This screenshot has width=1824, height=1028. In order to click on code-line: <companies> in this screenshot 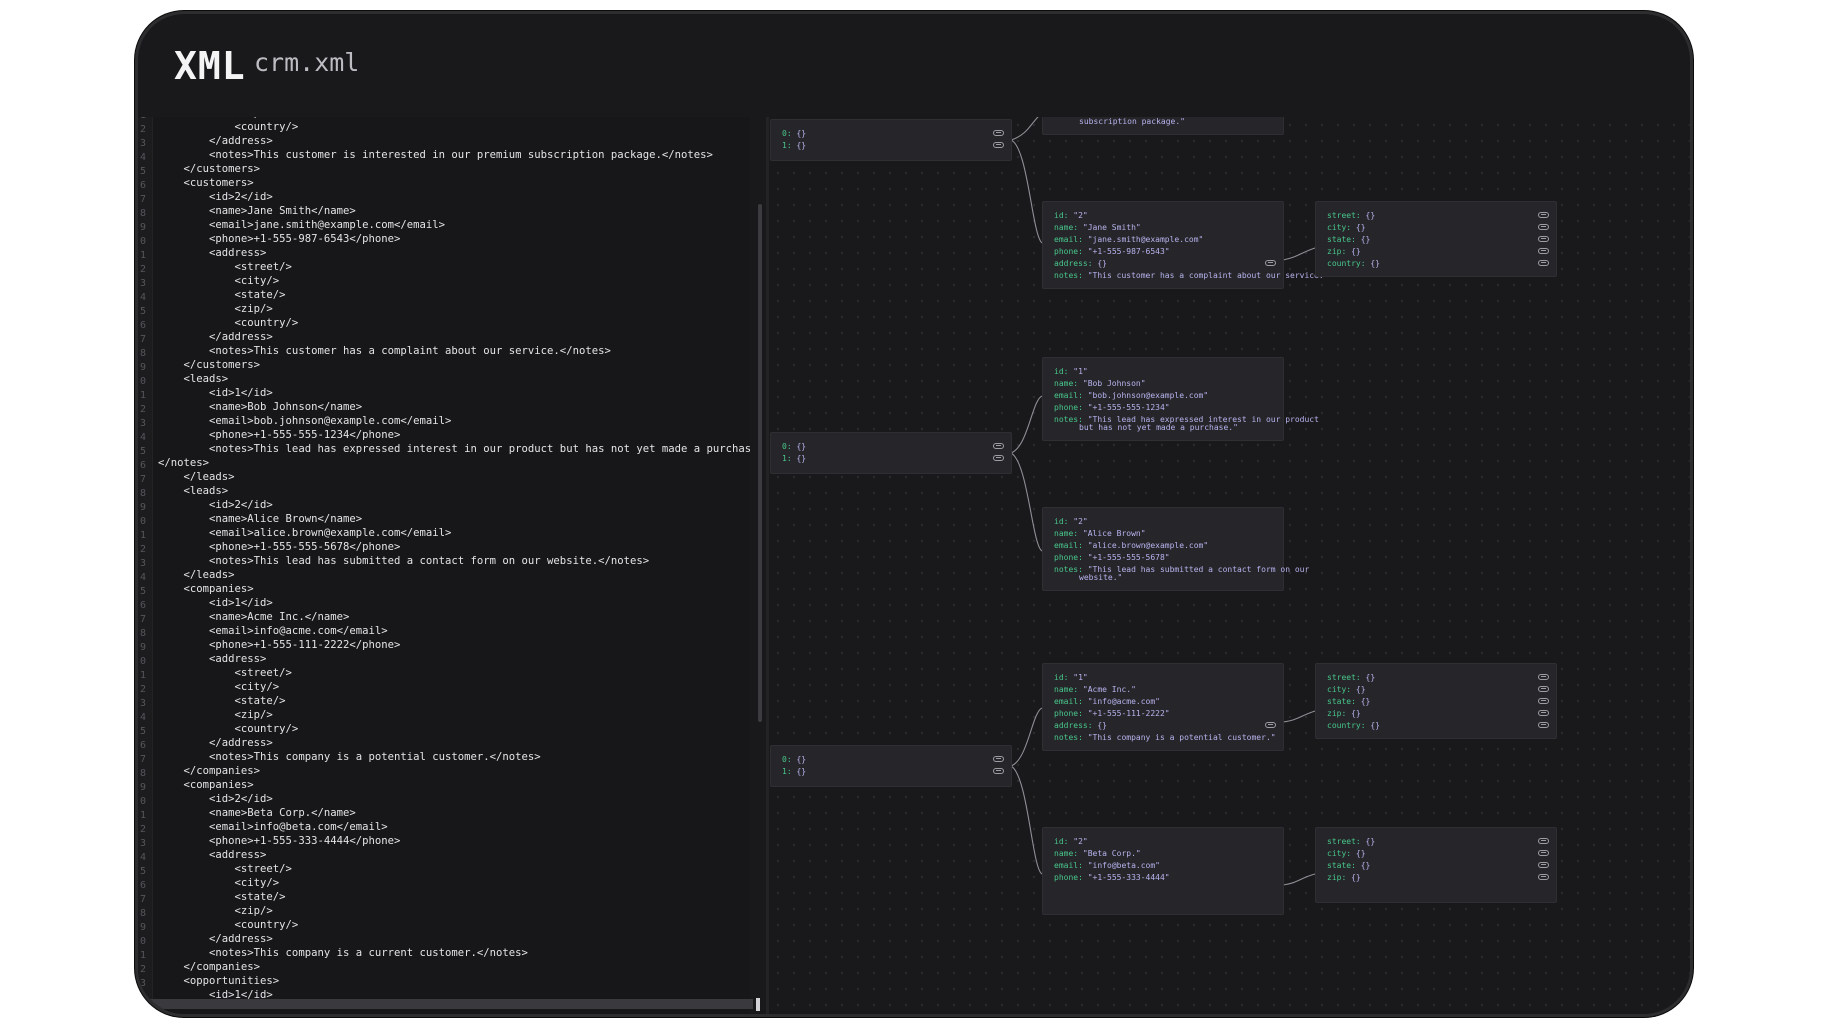, I will do `click(454, 589)`.